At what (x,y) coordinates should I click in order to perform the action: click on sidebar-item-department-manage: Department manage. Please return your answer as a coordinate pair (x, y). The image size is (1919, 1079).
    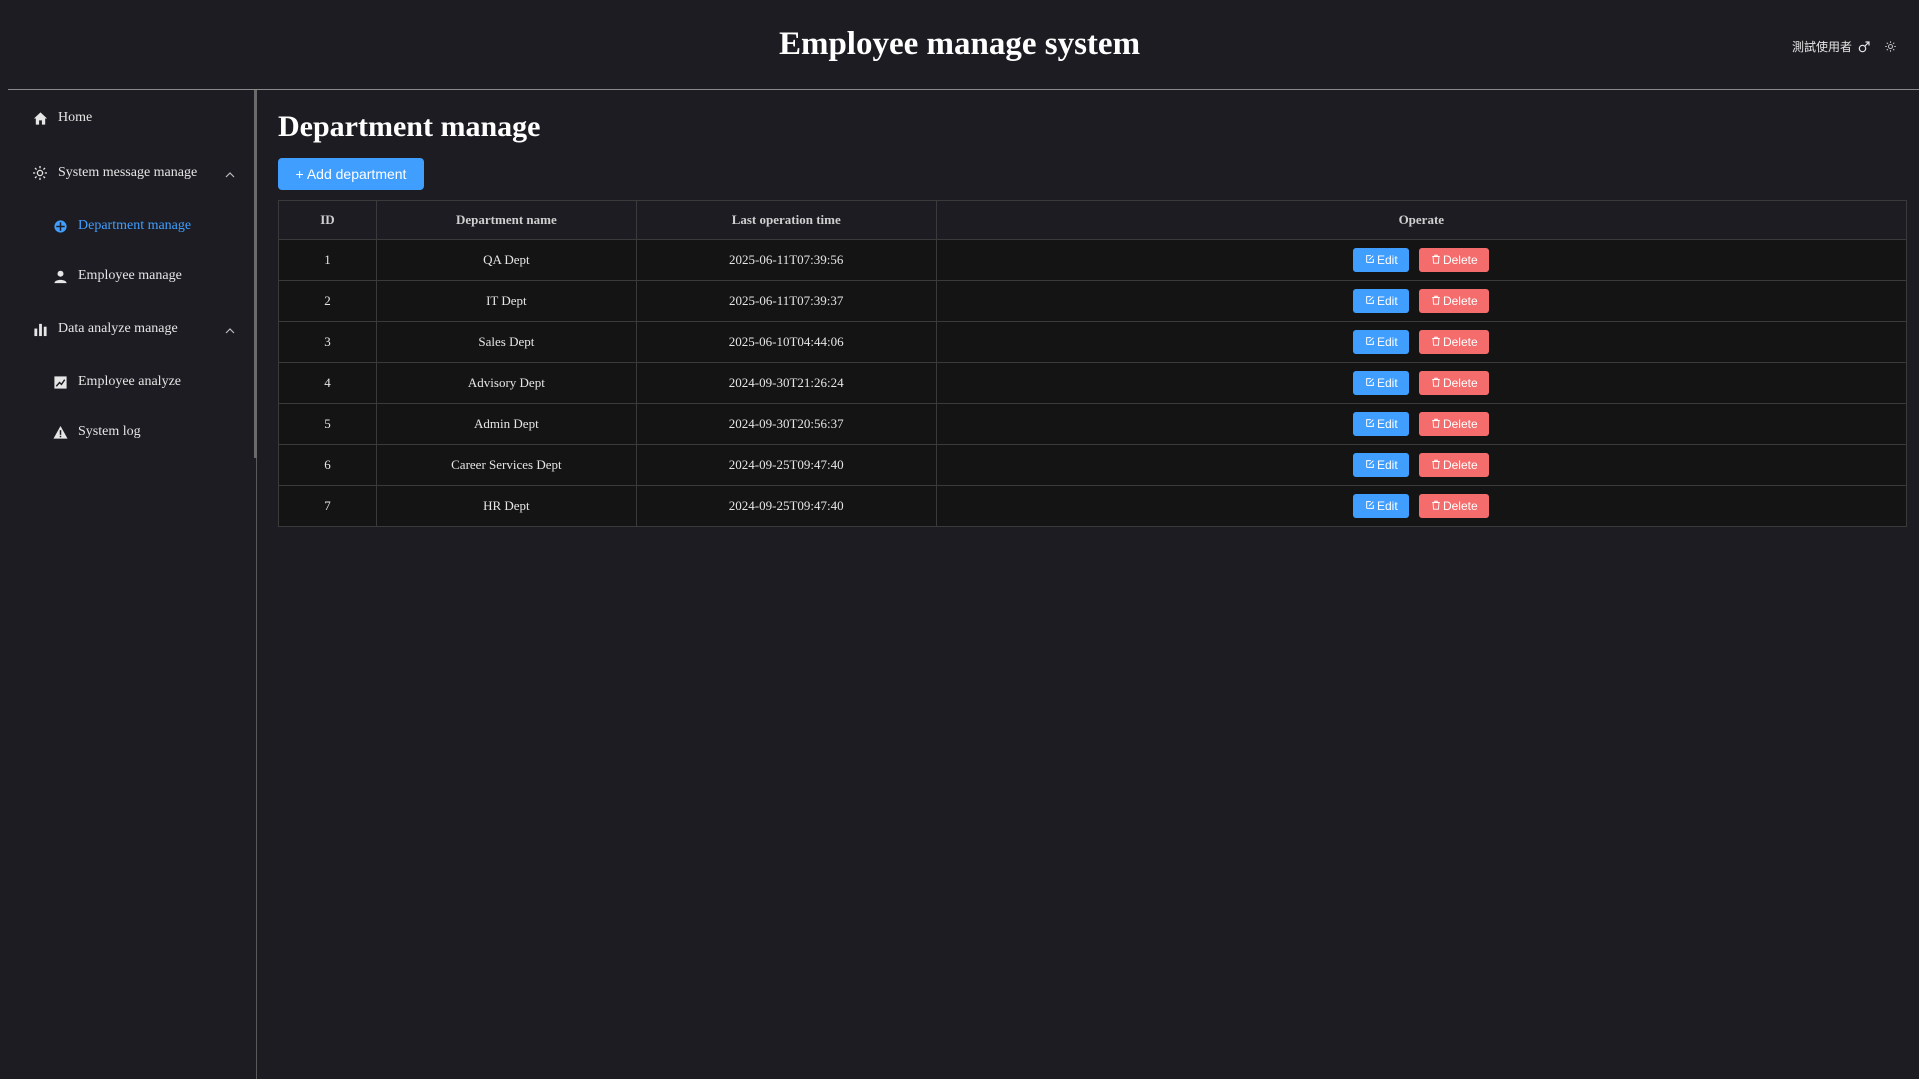
    Looking at the image, I should click on (132, 226).